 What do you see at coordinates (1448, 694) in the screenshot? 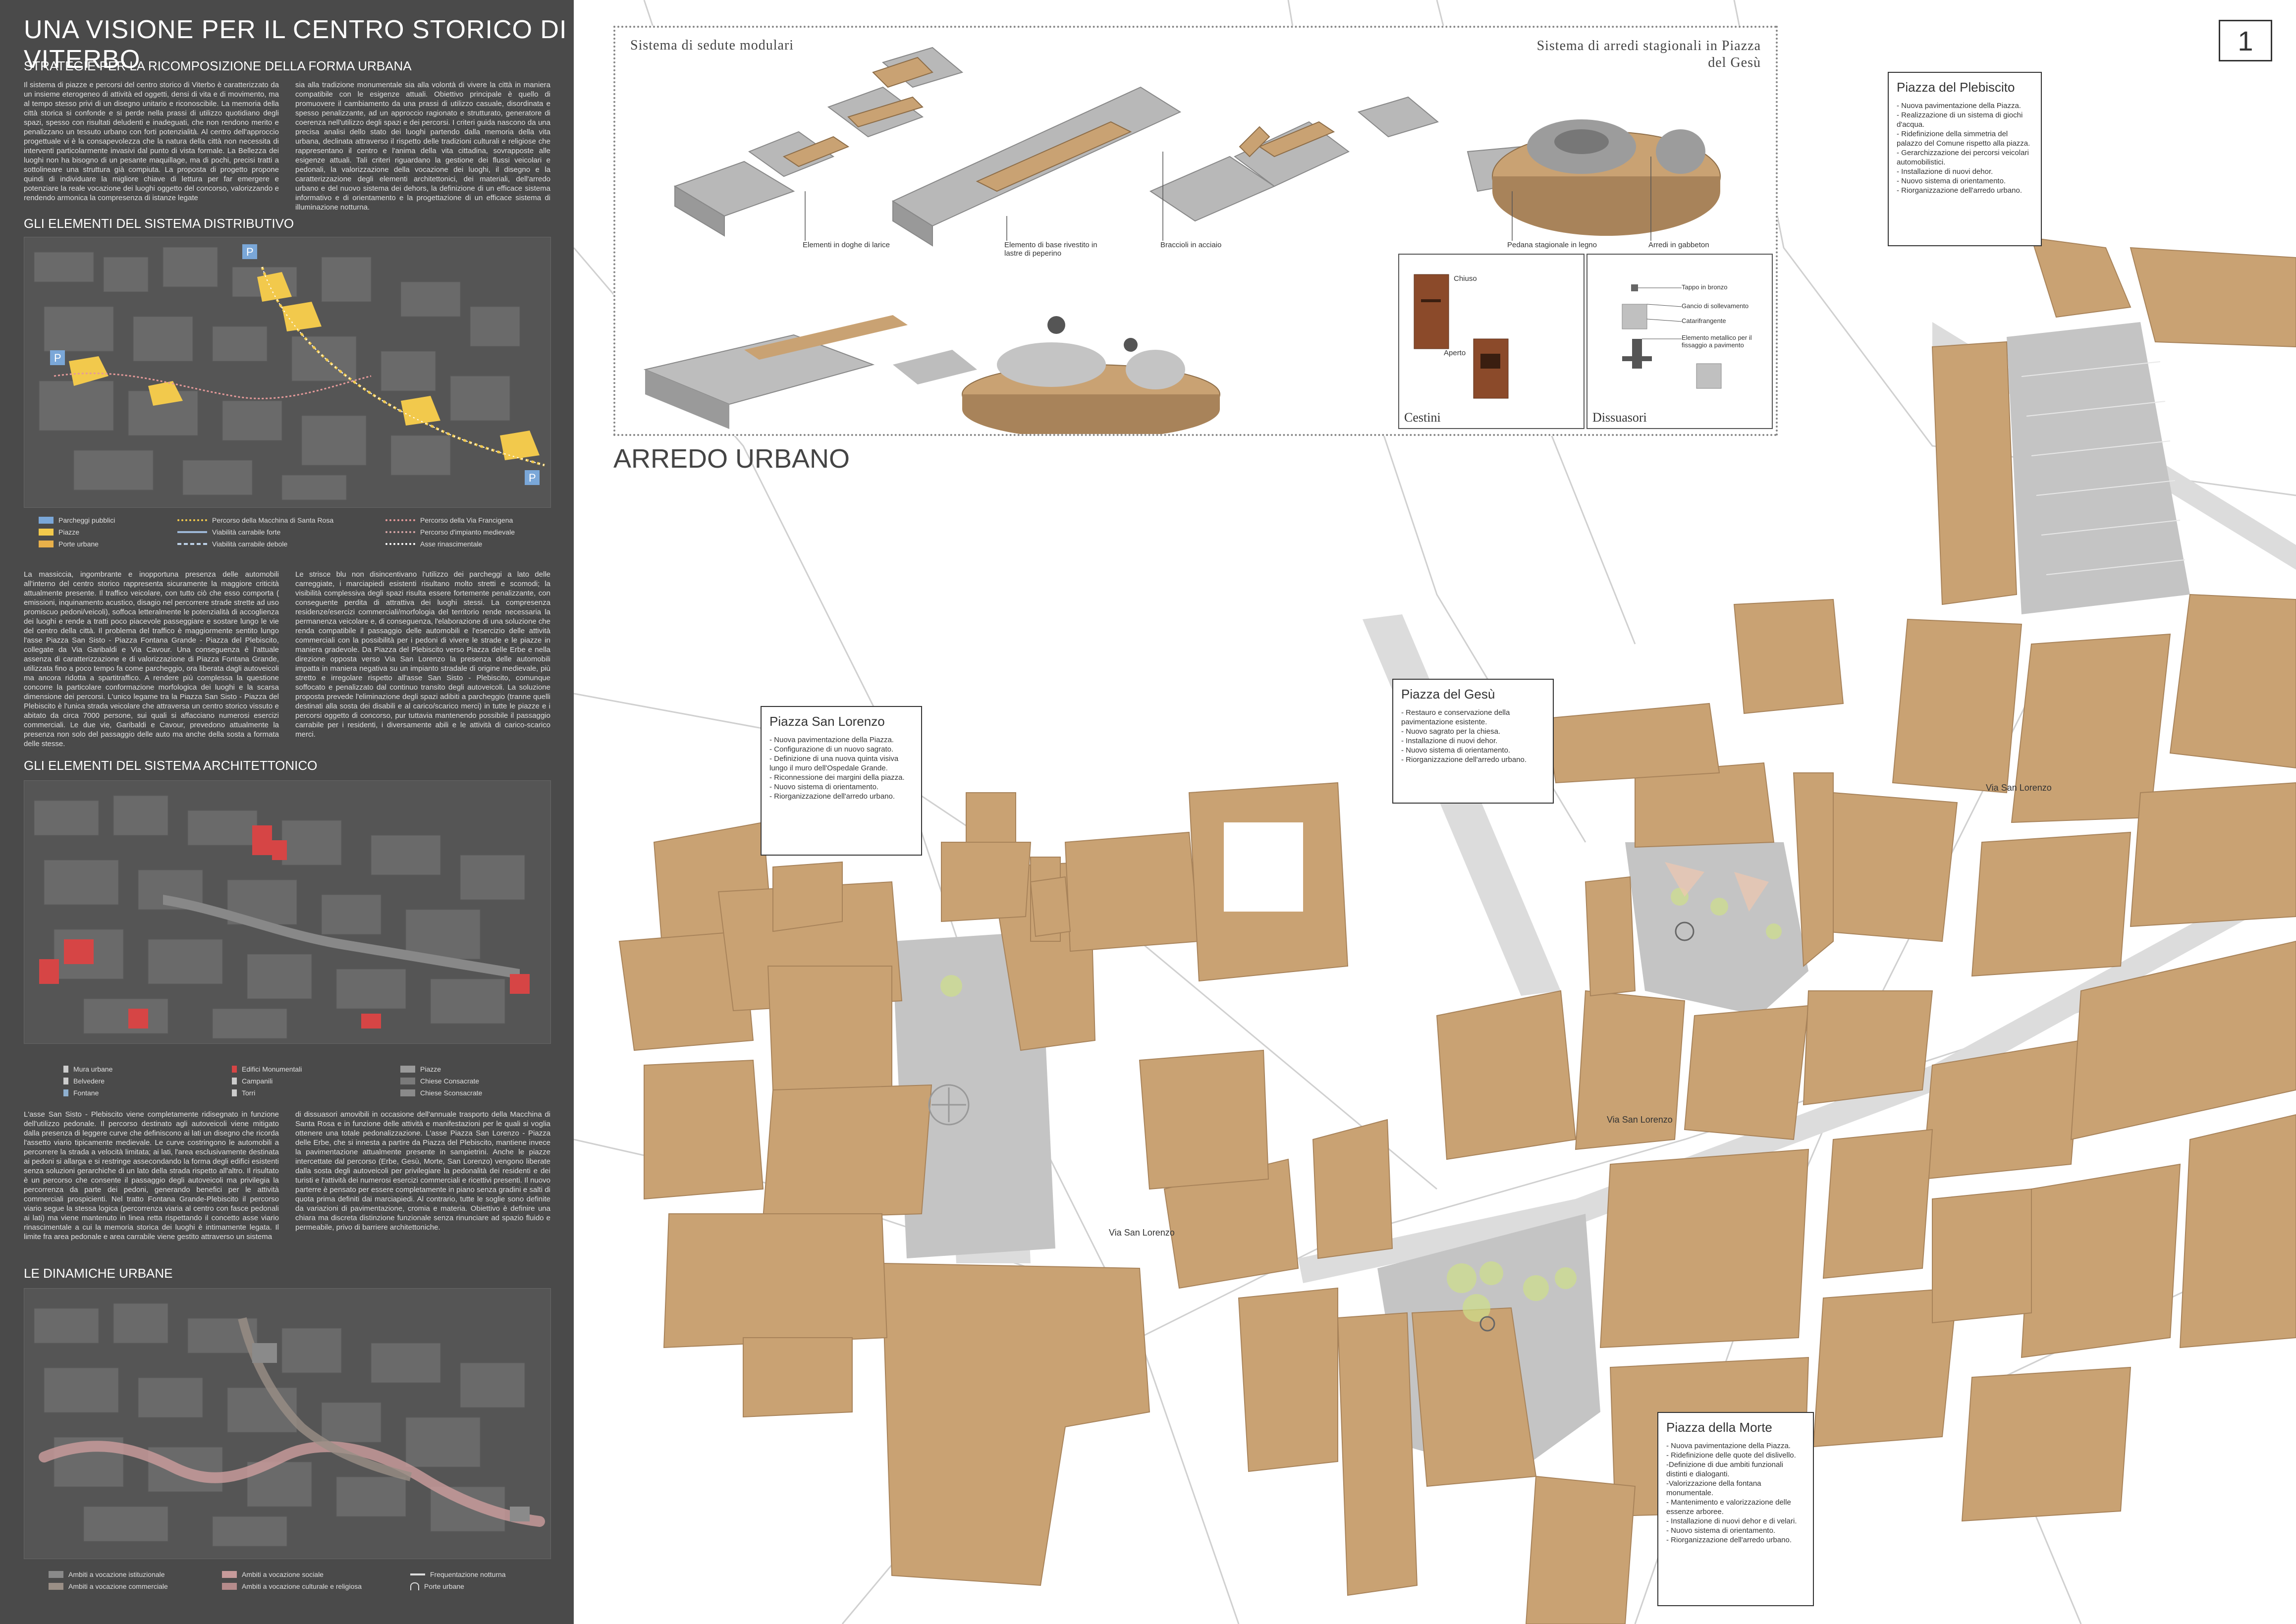
I see `callout-title: Piazza del Gesù` at bounding box center [1448, 694].